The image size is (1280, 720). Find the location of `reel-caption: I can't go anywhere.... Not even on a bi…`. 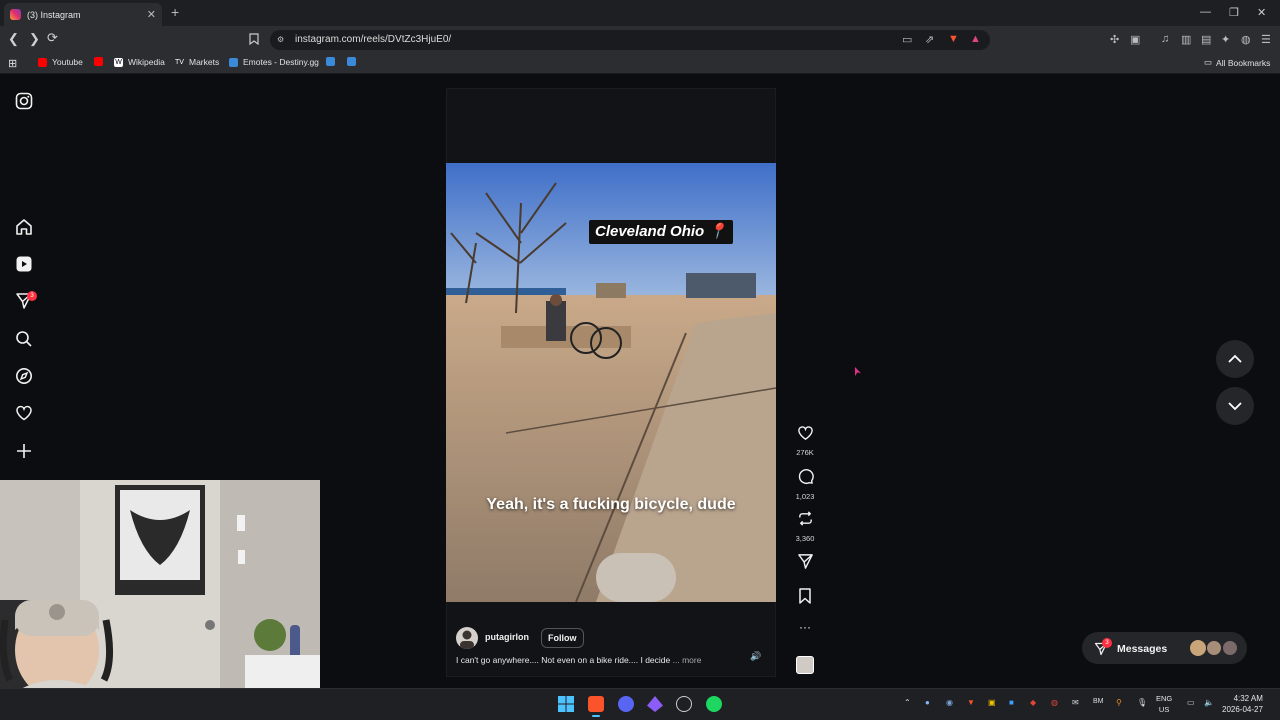

reel-caption: I can't go anywhere.... Not even on a bi… is located at coordinates (596, 660).